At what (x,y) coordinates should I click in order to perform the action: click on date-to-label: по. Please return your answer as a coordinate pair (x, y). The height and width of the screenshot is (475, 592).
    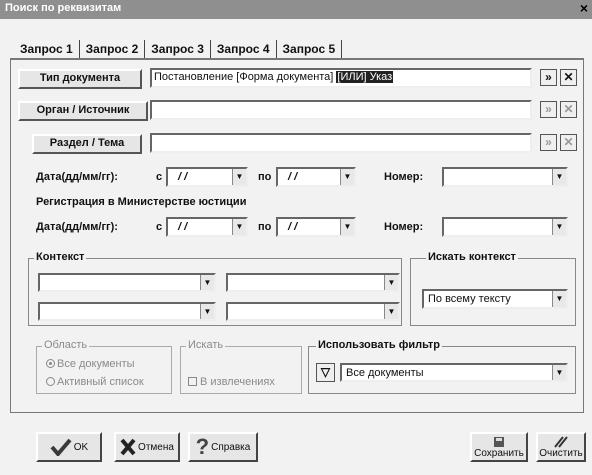
    Looking at the image, I should click on (265, 177).